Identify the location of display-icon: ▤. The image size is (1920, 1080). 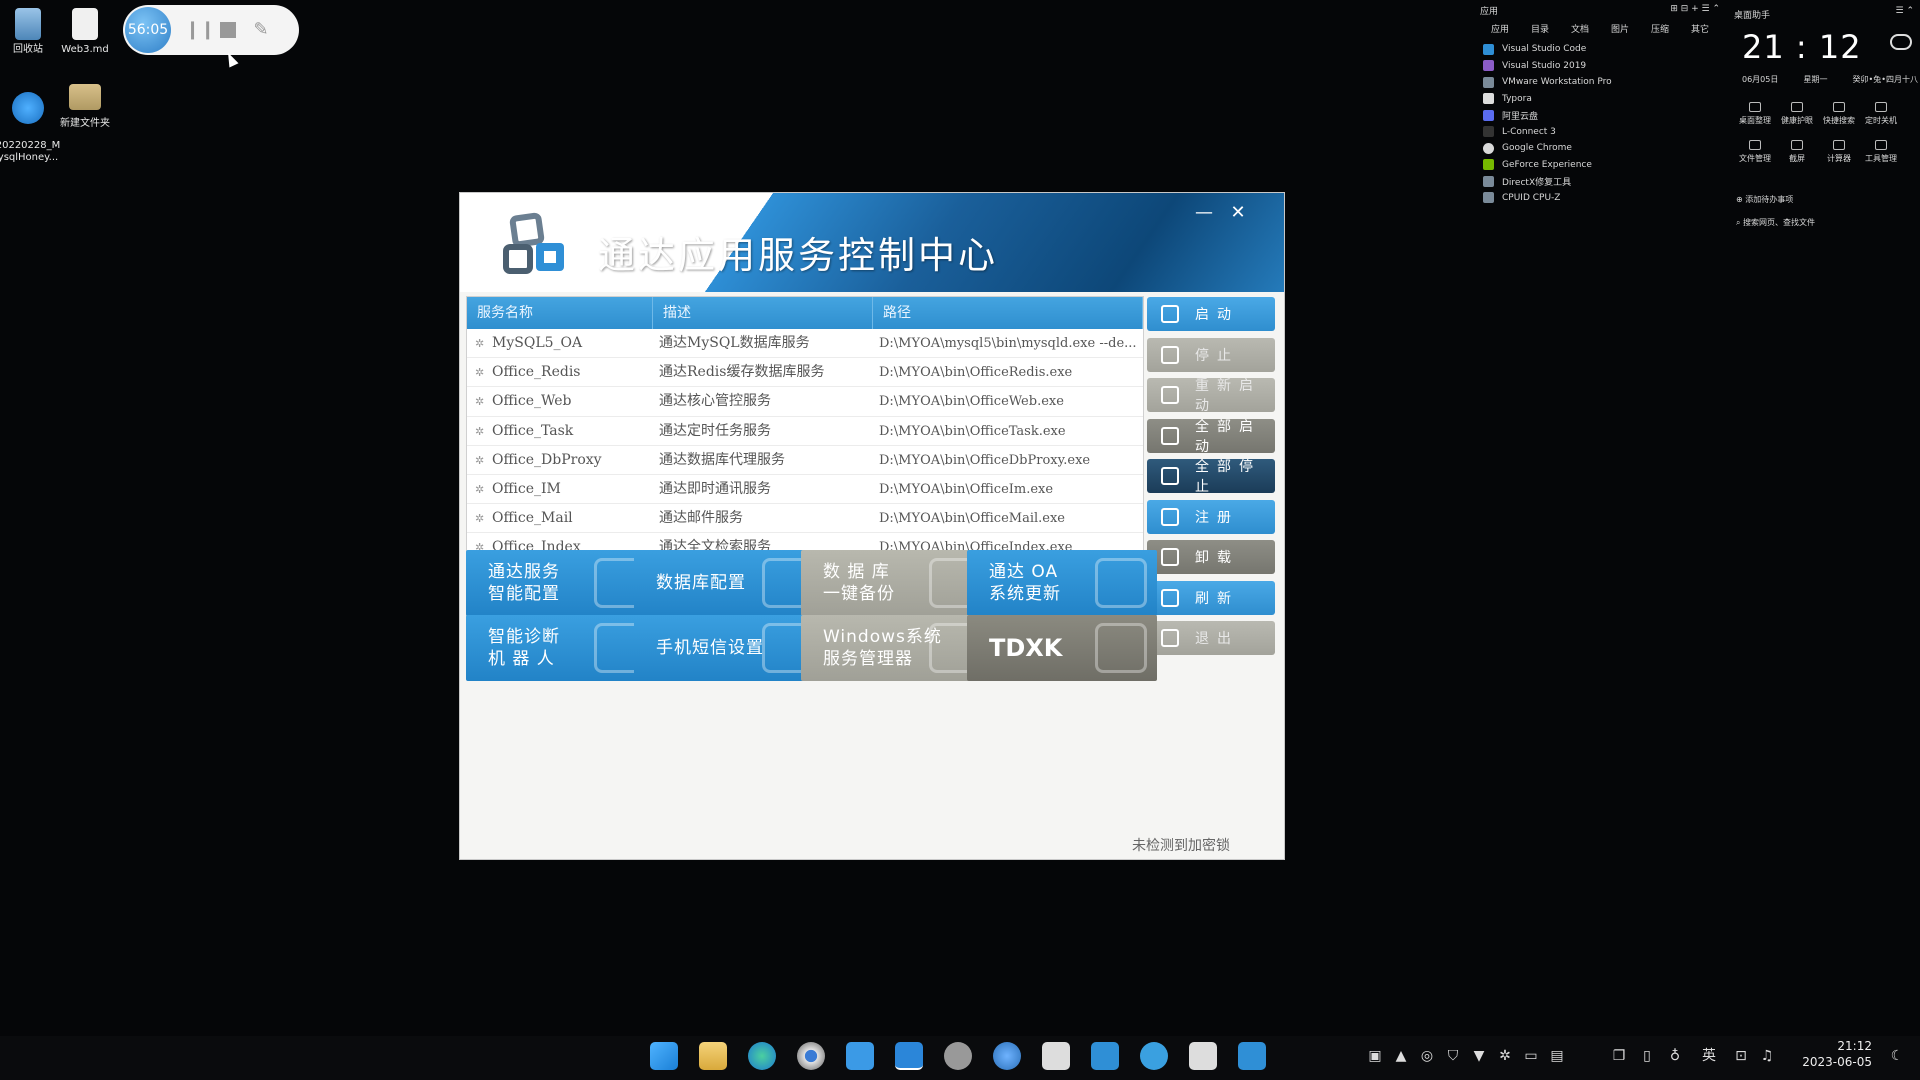
(1557, 1056).